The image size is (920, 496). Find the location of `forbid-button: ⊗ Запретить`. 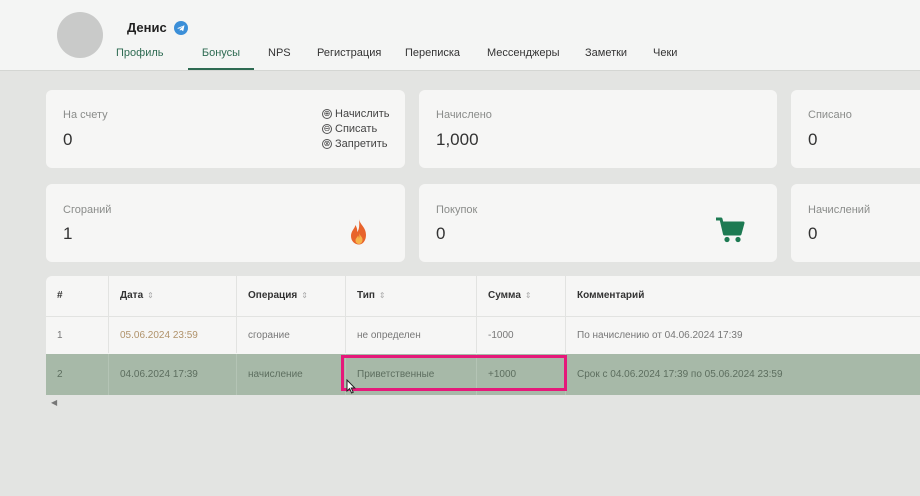

forbid-button: ⊗ Запретить is located at coordinates (356, 144).